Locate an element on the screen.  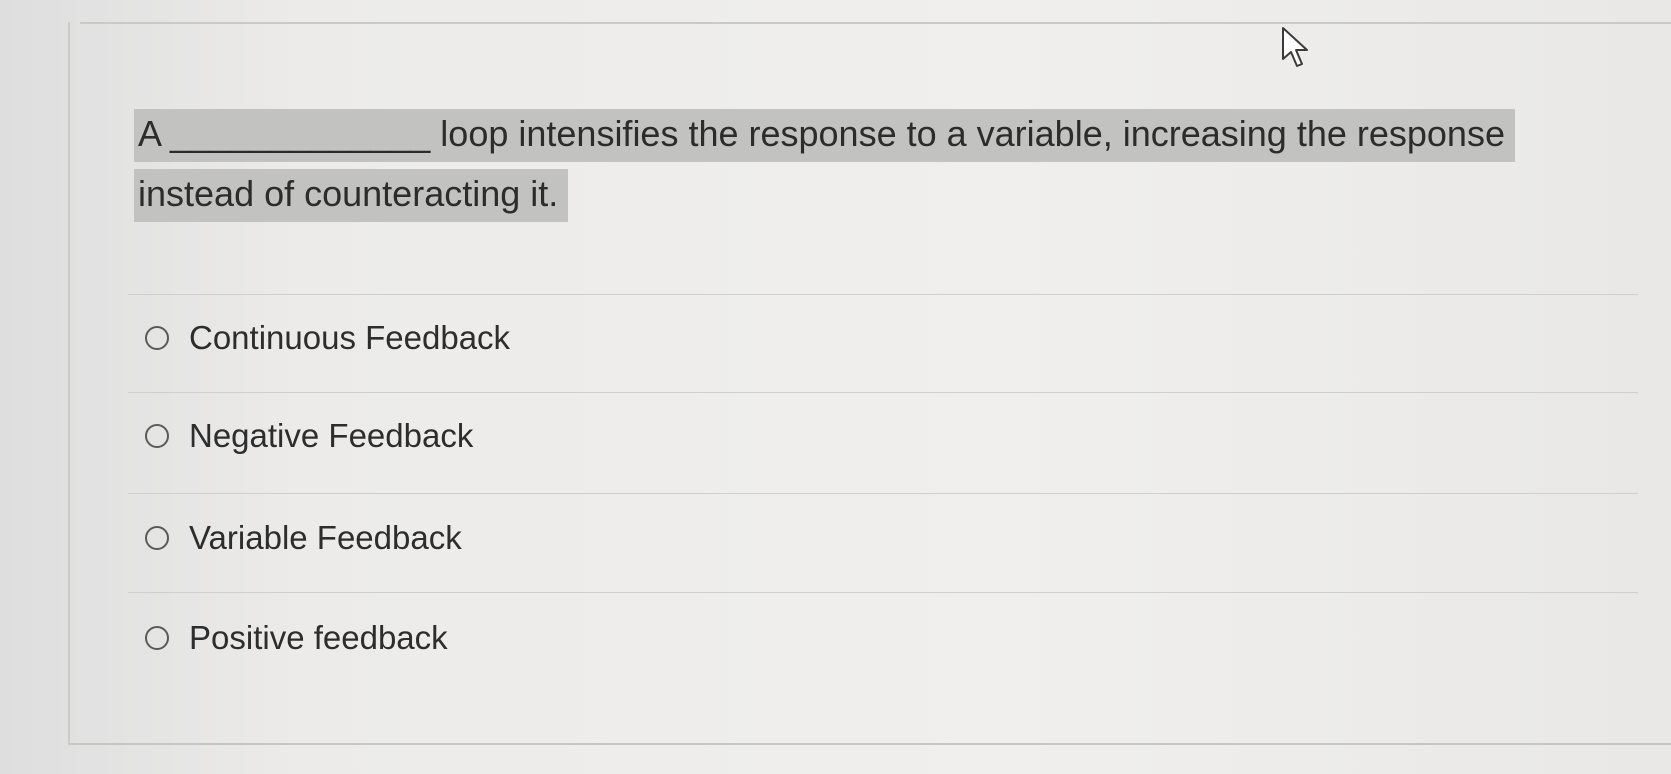
option-negative-feedback: Negative Feedback is located at coordinates (309, 436).